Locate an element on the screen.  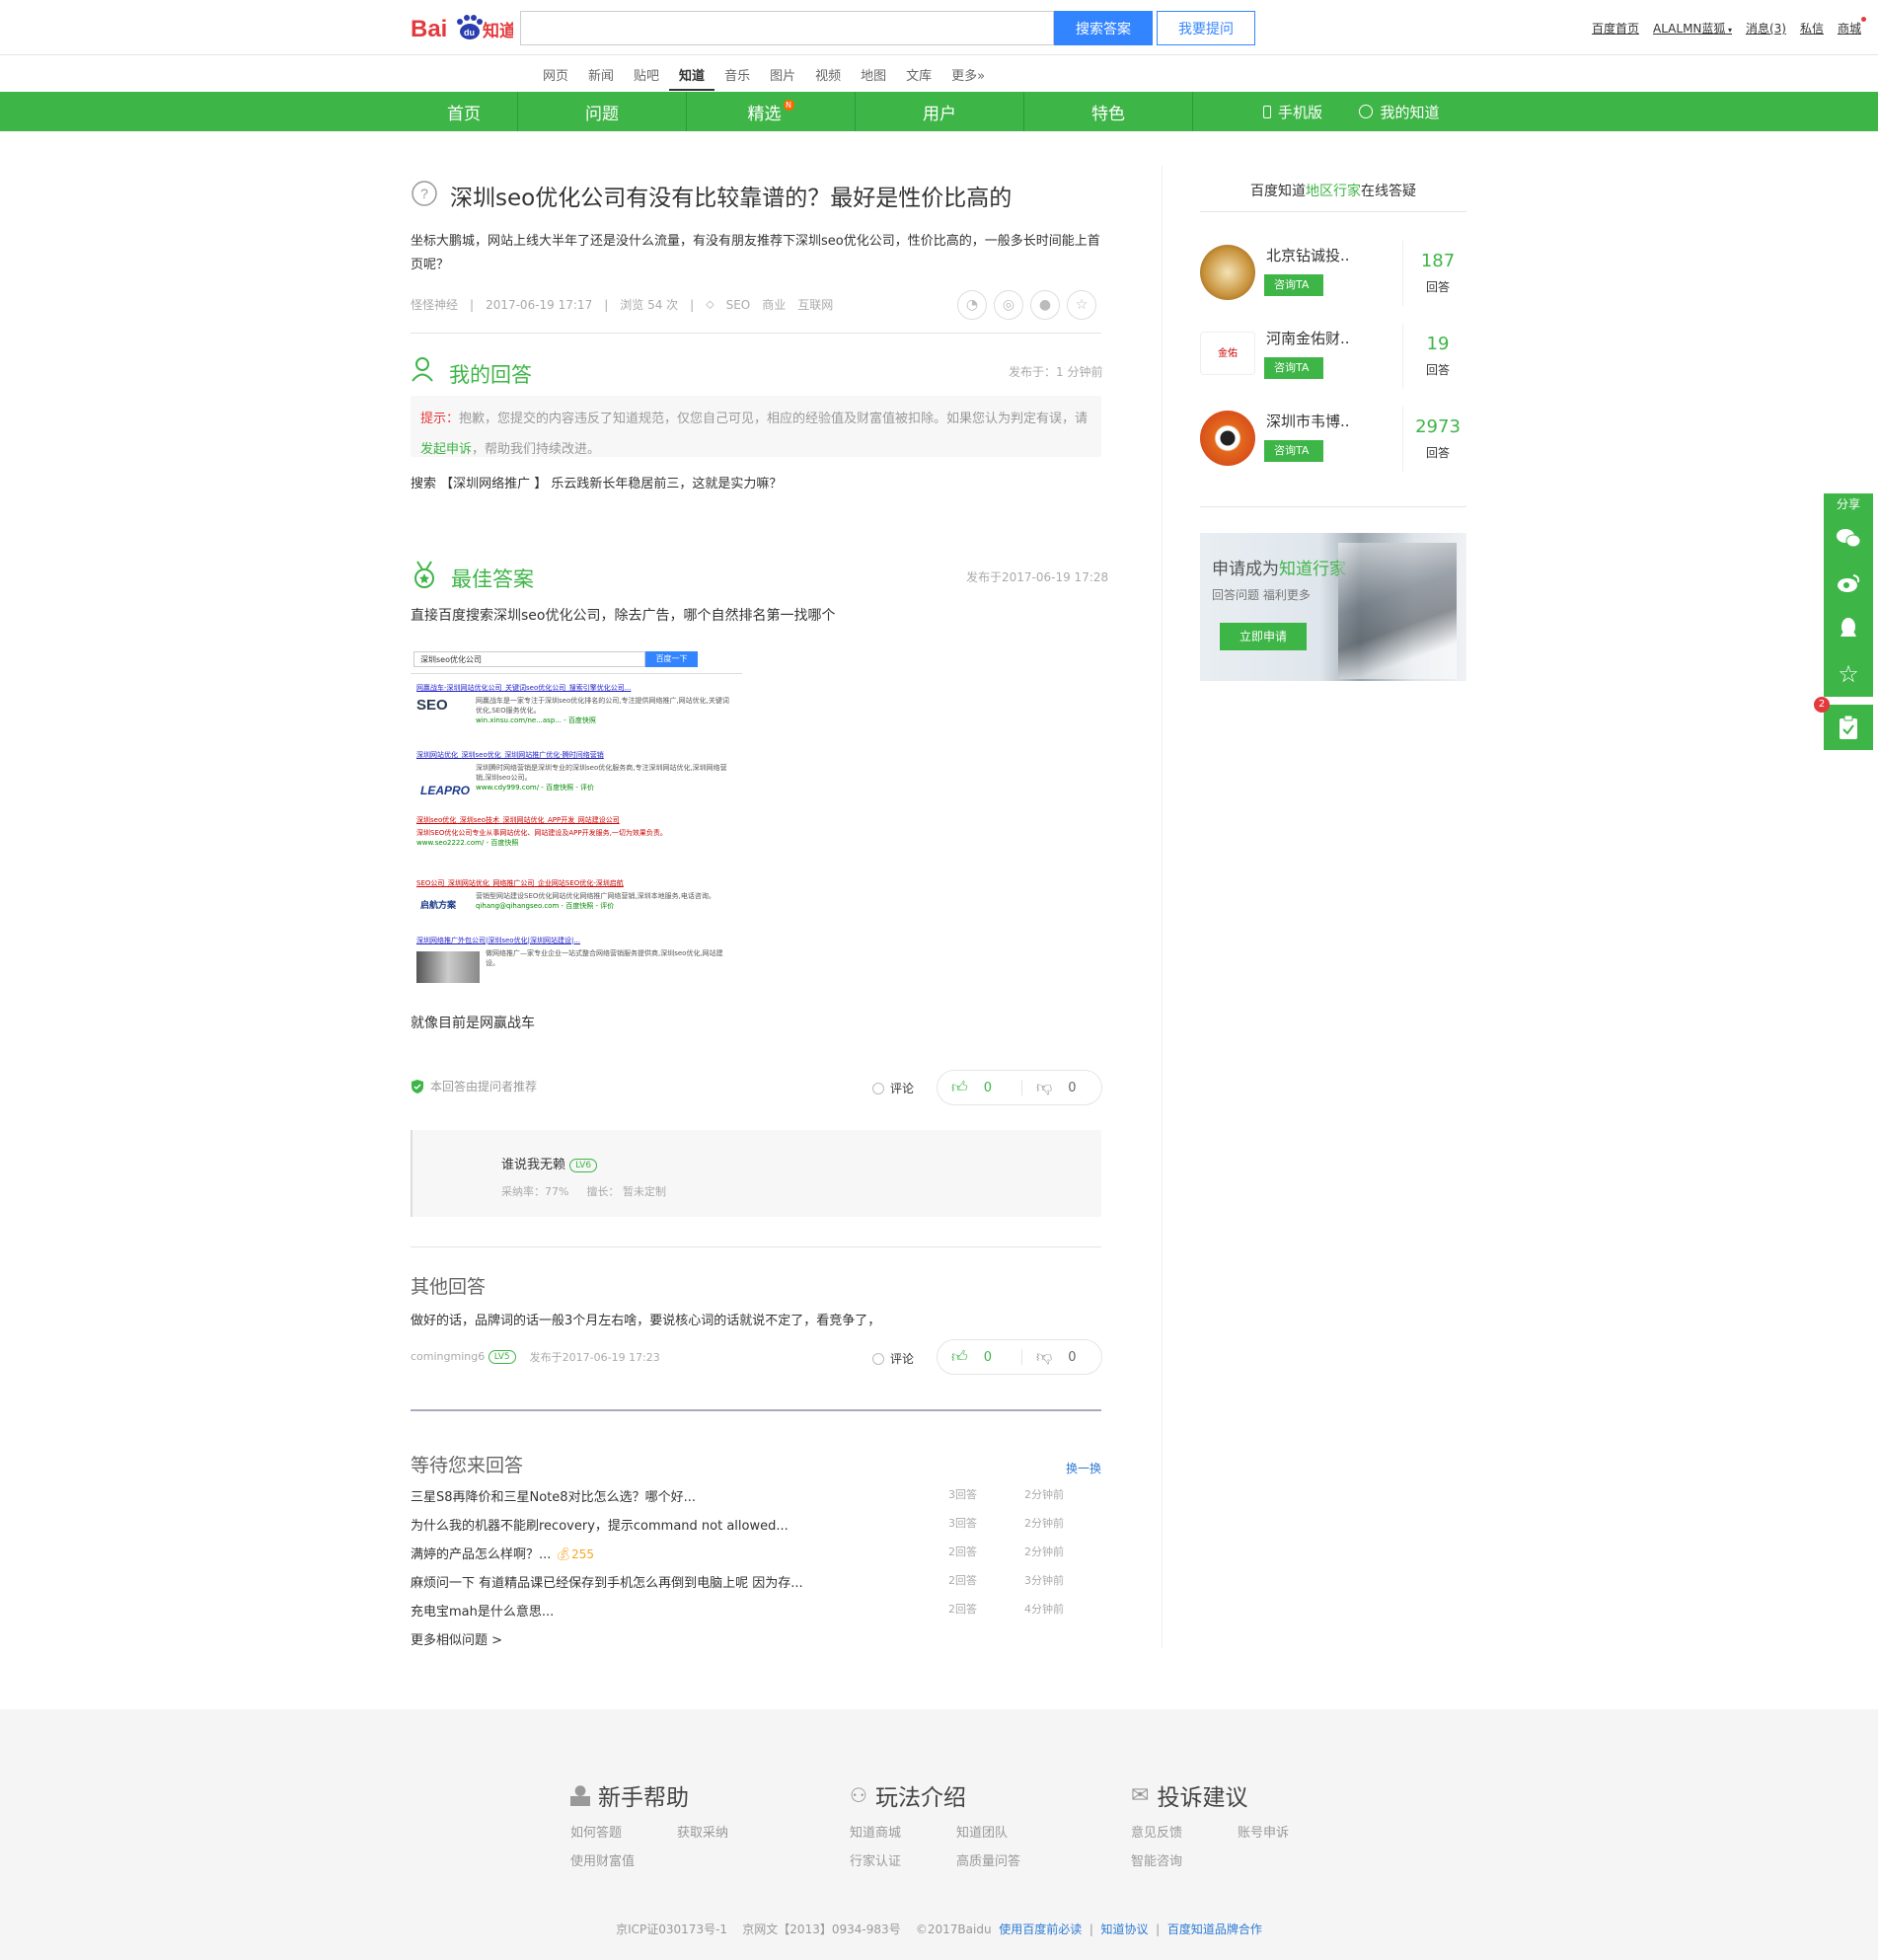
baidu-home-link: 百度首页 is located at coordinates (1616, 28).